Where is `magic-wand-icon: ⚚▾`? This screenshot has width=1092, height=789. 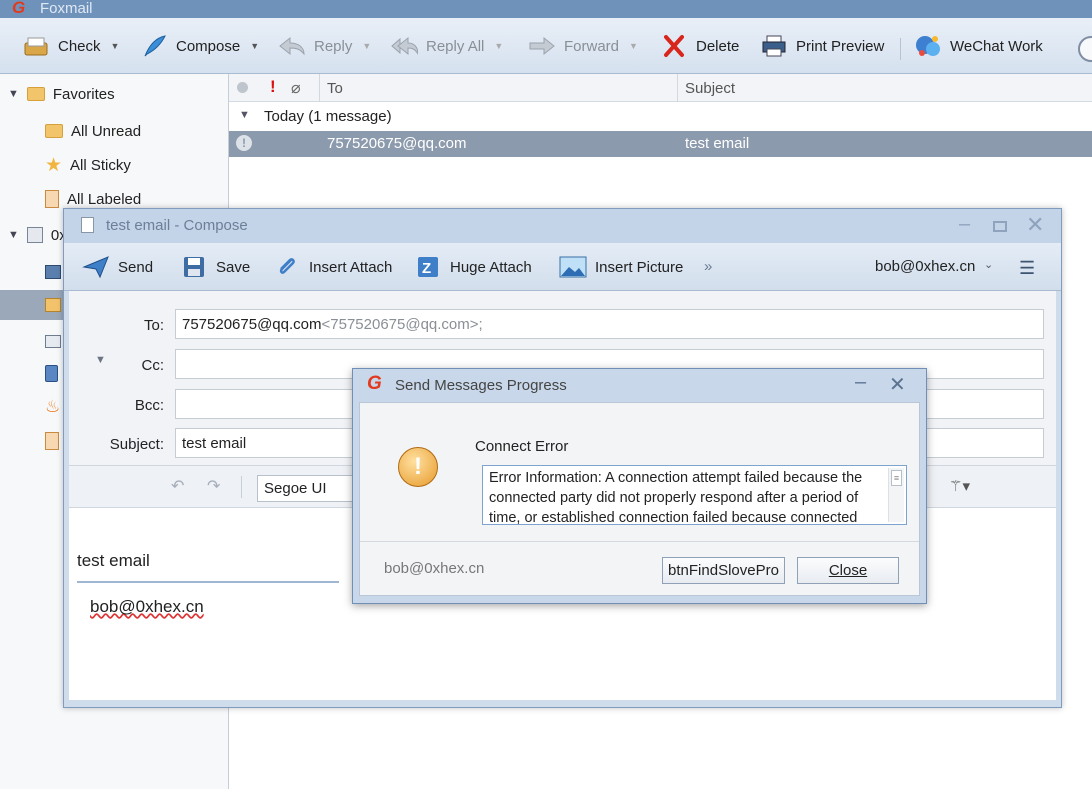 magic-wand-icon: ⚚▾ is located at coordinates (959, 486).